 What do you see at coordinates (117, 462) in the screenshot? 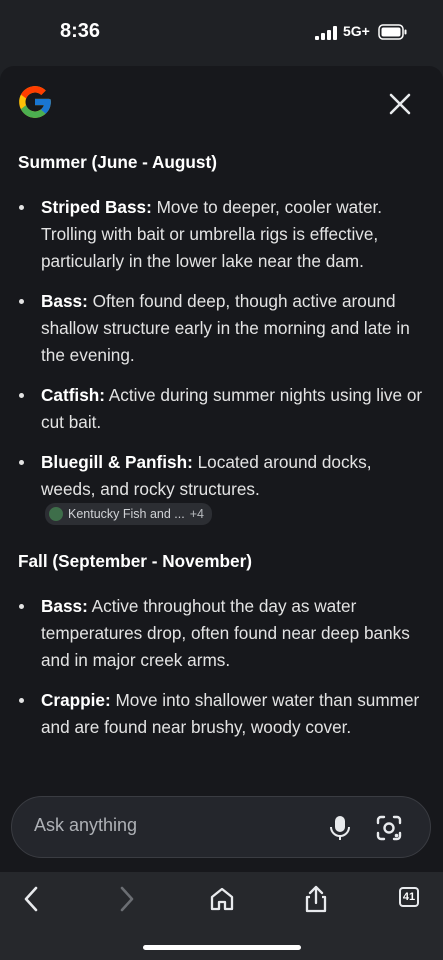
I see `item-title: Bluegill & Panfish:` at bounding box center [117, 462].